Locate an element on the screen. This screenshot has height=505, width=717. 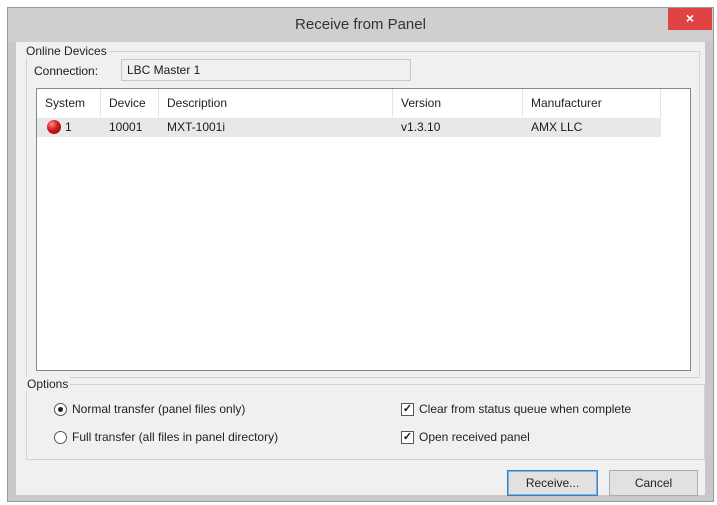
open-received-panel-checkbox: ✓ is located at coordinates (407, 437).